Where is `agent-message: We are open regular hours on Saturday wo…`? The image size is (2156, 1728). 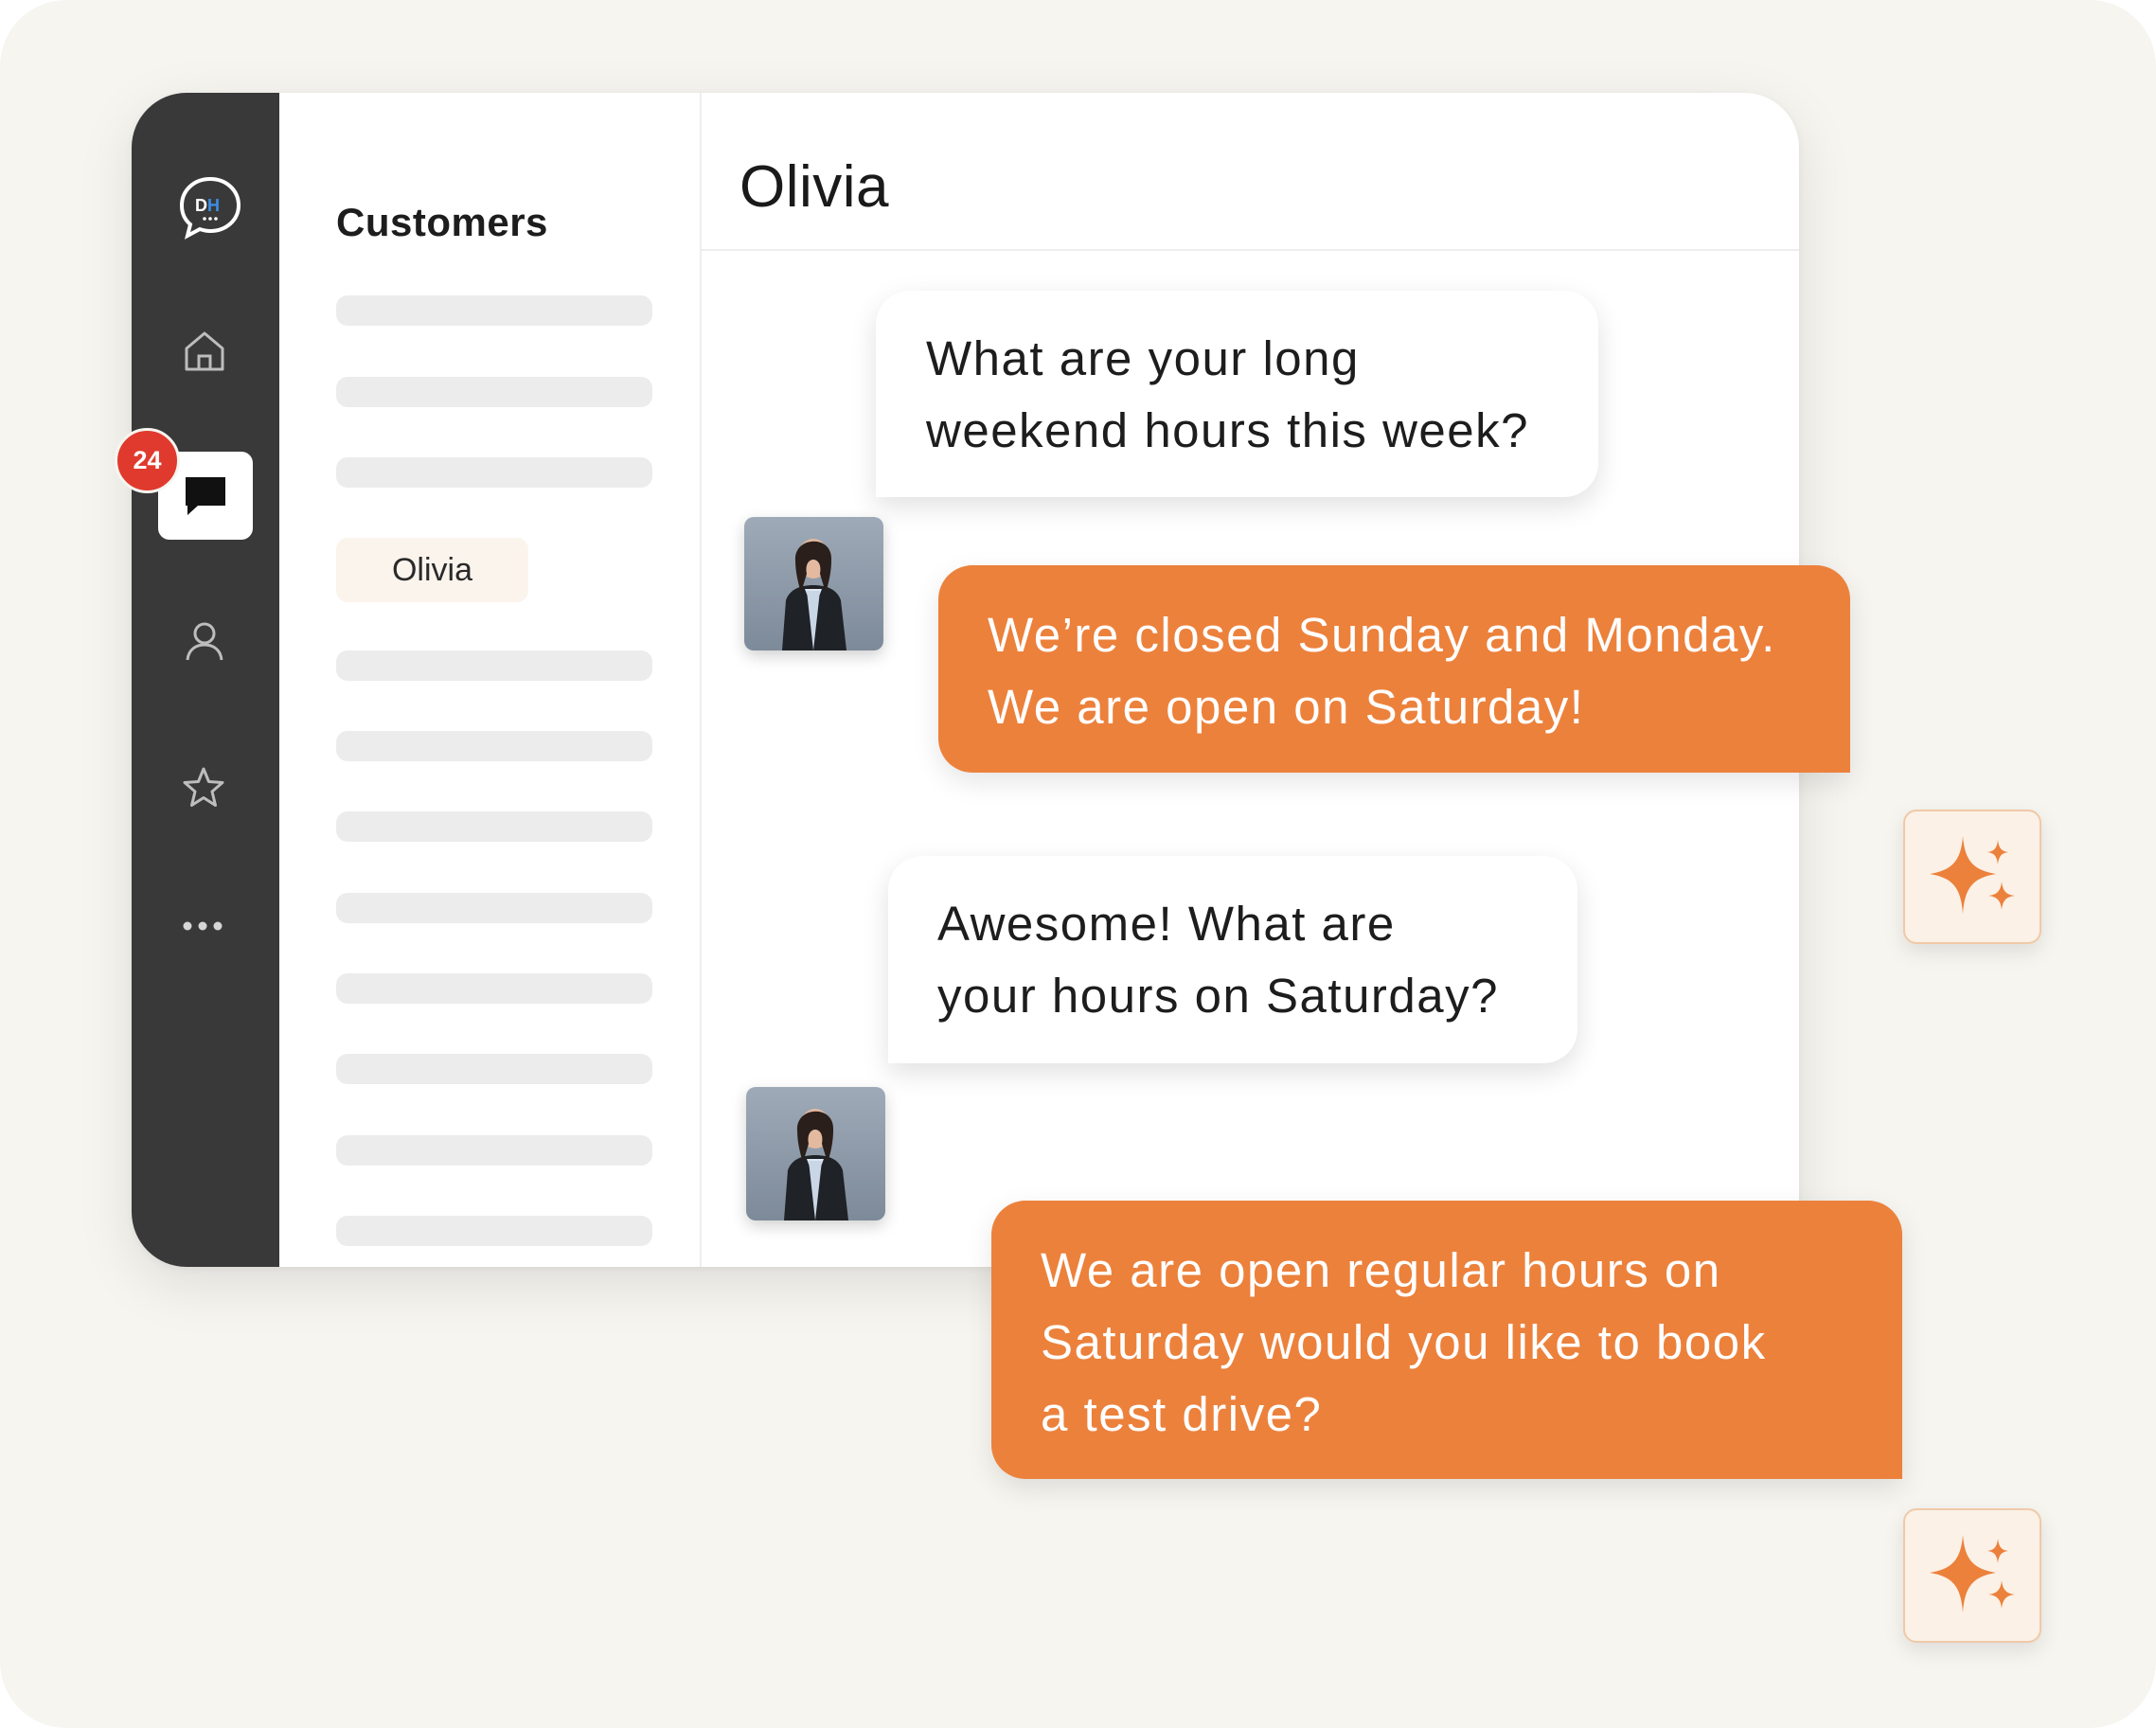
agent-message: We are open regular hours on Saturday wo… is located at coordinates (1446, 1340).